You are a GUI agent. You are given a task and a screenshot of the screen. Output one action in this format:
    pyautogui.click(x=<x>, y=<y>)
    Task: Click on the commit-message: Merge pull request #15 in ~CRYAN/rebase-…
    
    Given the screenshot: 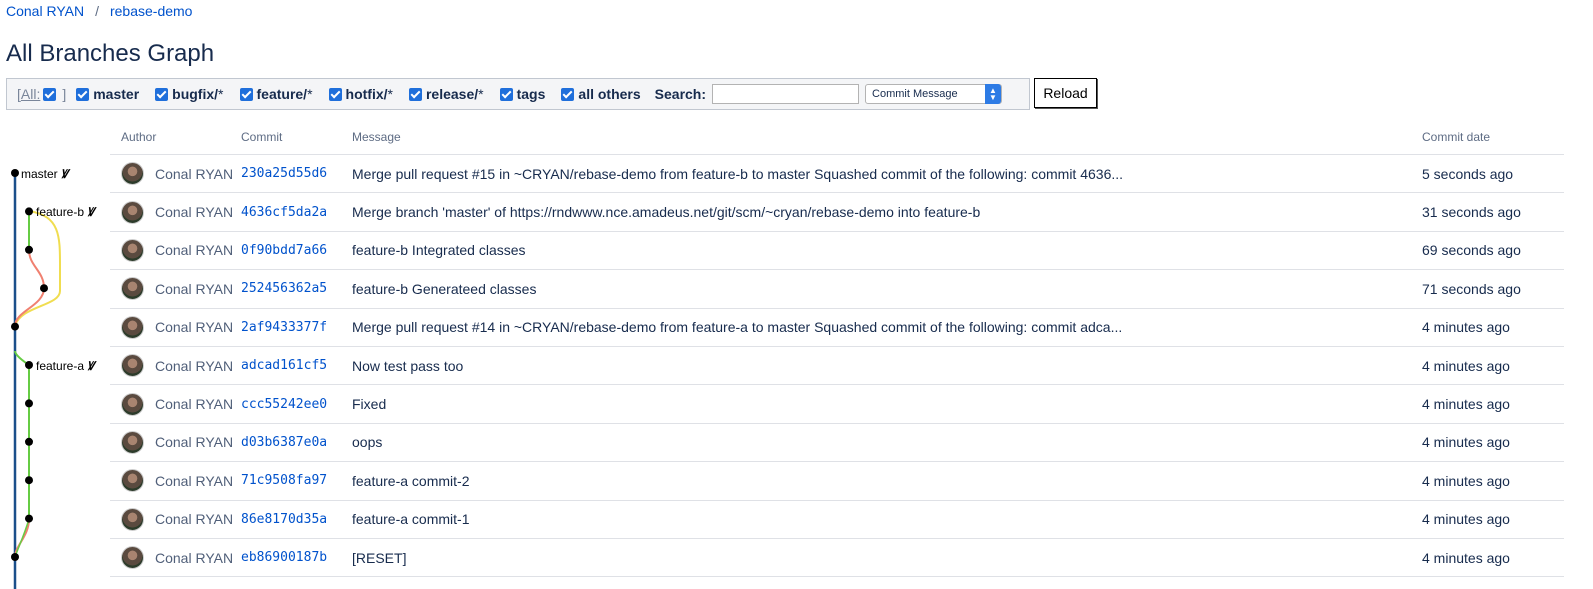 What is the action you would take?
    pyautogui.click(x=738, y=173)
    